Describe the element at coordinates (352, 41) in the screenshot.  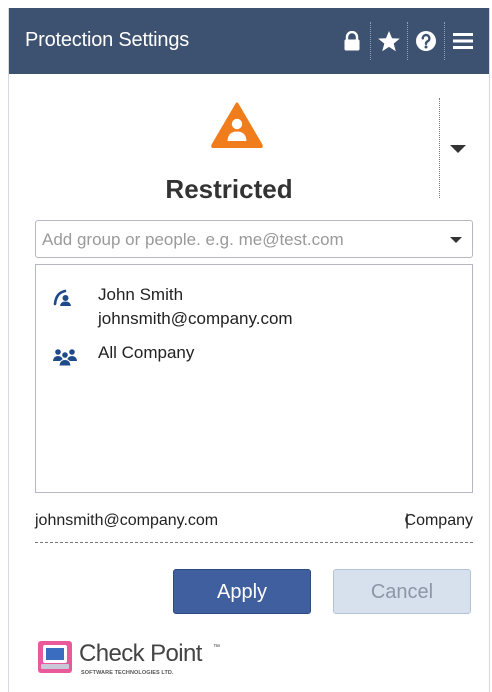
I see `lock-icon` at that location.